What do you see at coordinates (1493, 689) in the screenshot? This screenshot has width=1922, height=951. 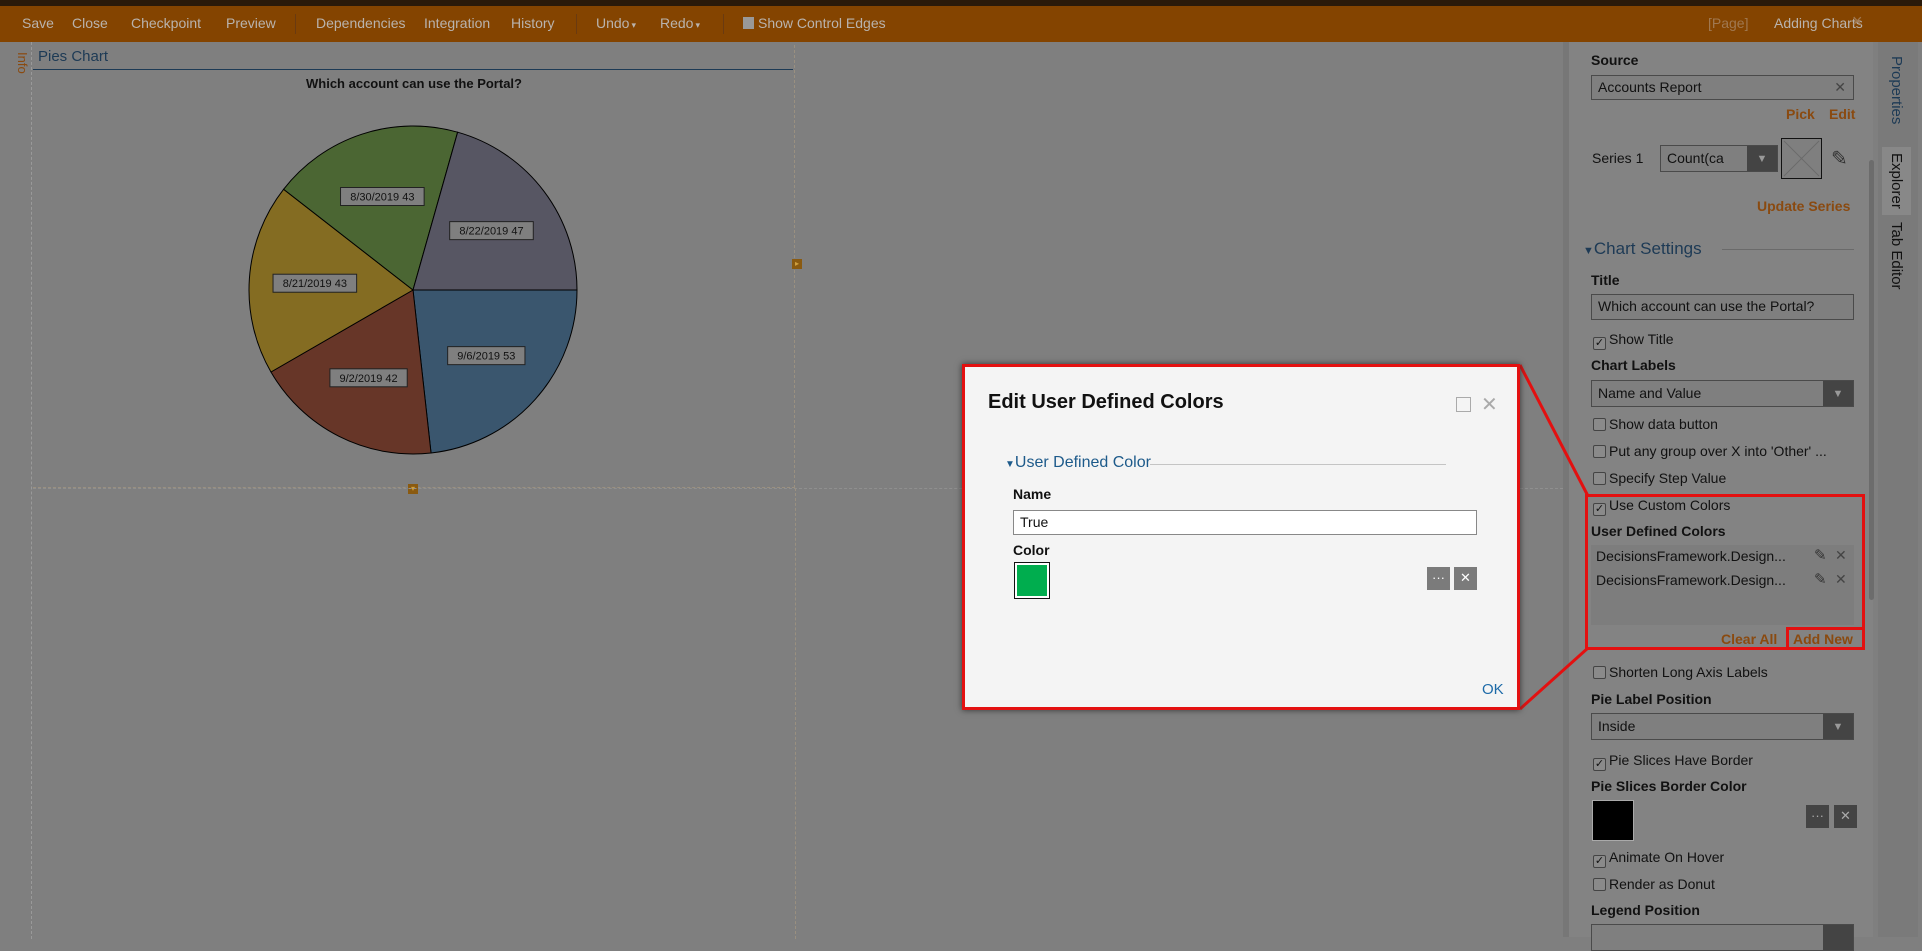 I see `ok-button: OK` at bounding box center [1493, 689].